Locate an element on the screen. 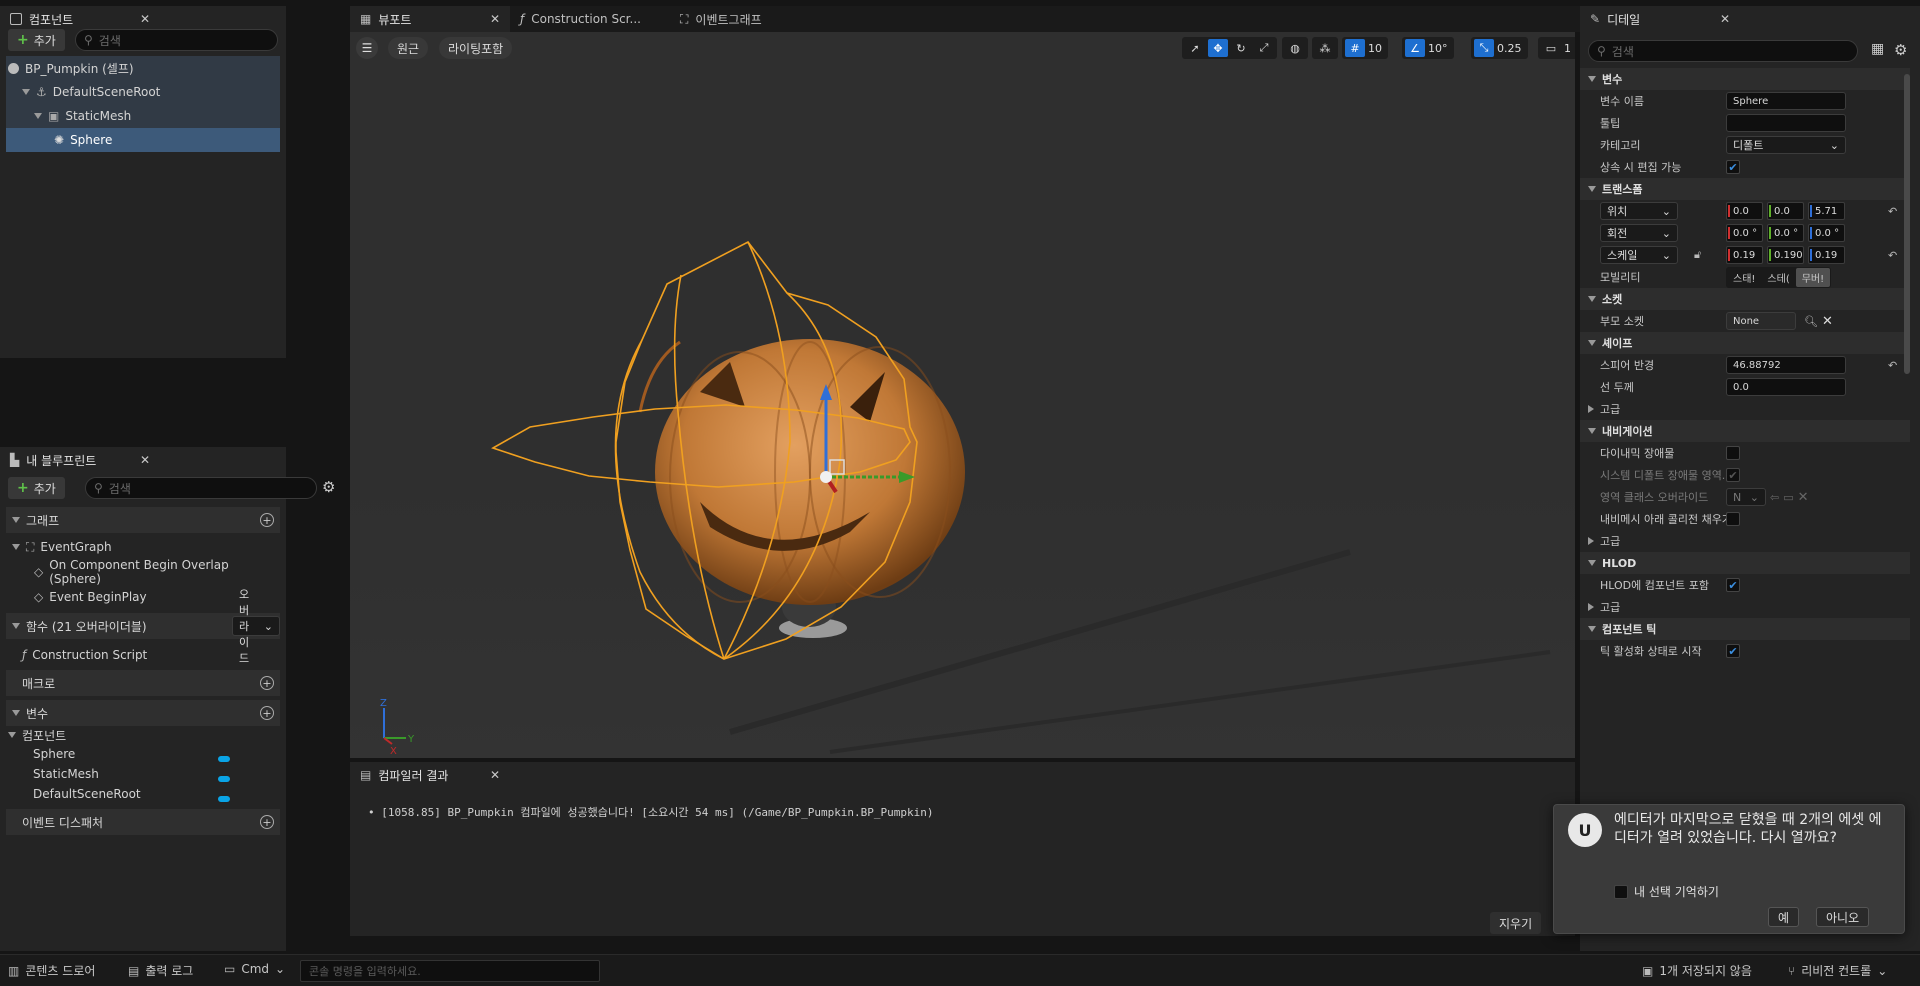 This screenshot has height=986, width=1920. rotate-icon: ↻ is located at coordinates (1241, 48).